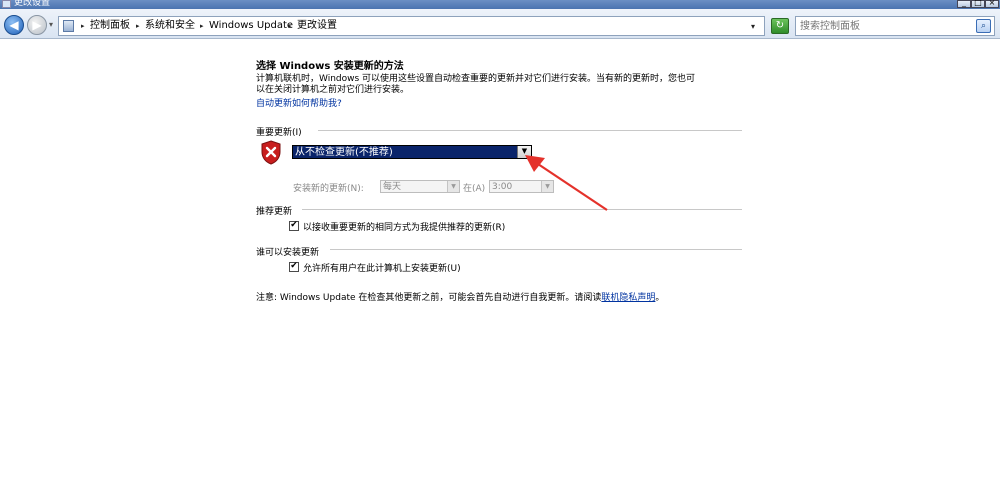 The width and height of the screenshot is (1000, 495). I want to click on address-dropdown-icon: ▾, so click(753, 26).